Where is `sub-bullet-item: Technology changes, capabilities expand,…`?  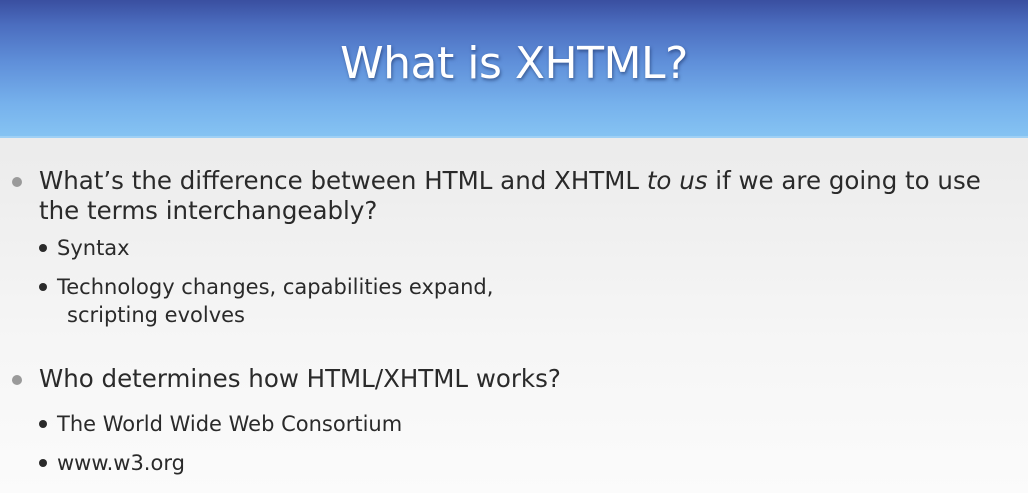
sub-bullet-item: Technology changes, capabilities expand,… is located at coordinates (359, 302).